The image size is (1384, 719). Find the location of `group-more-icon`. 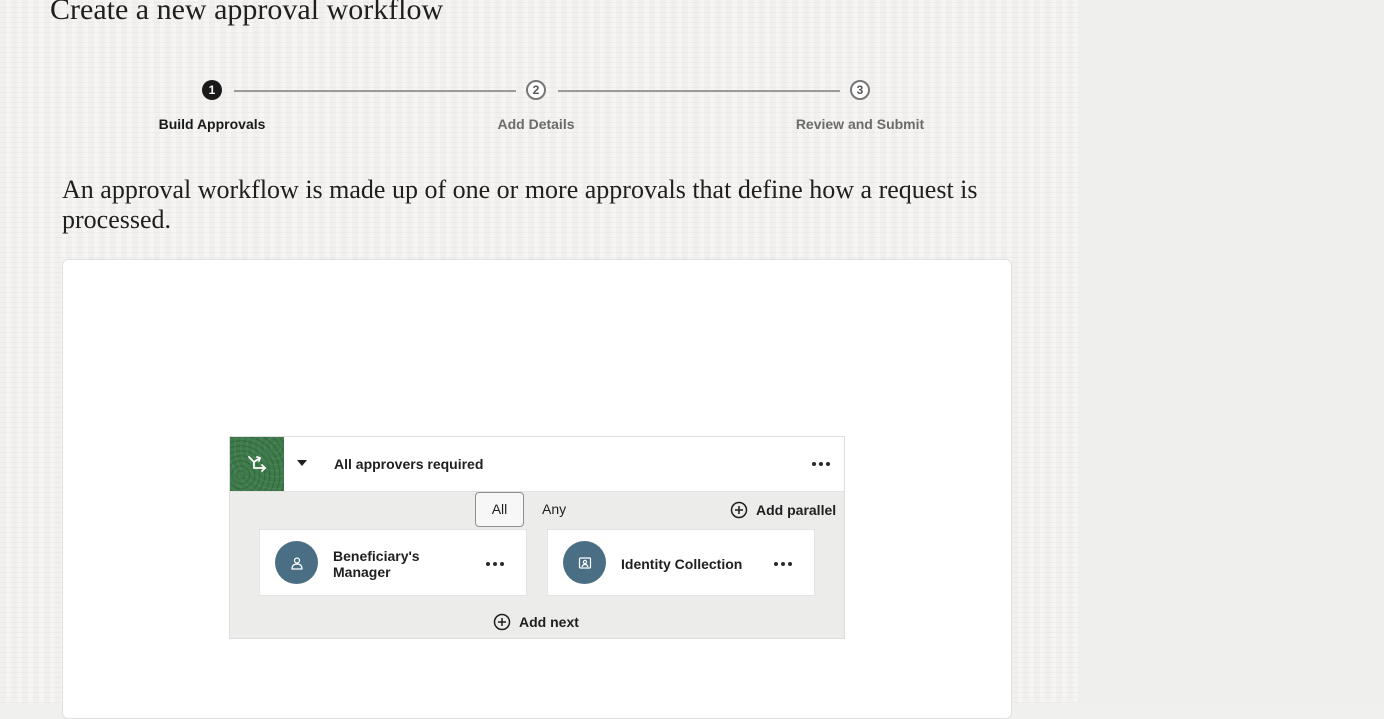

group-more-icon is located at coordinates (821, 464).